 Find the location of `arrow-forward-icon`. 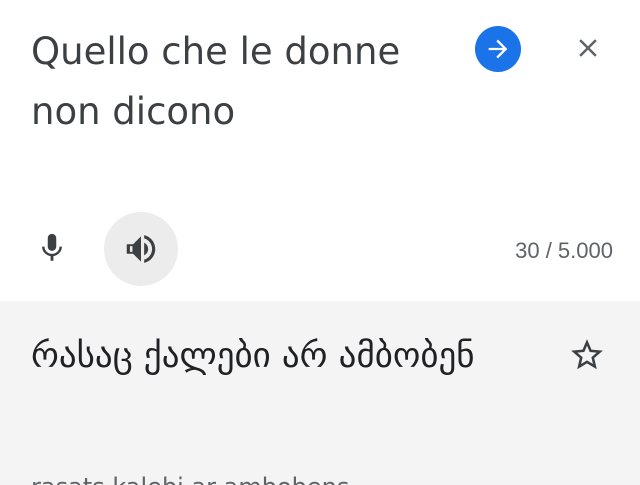

arrow-forward-icon is located at coordinates (498, 49).